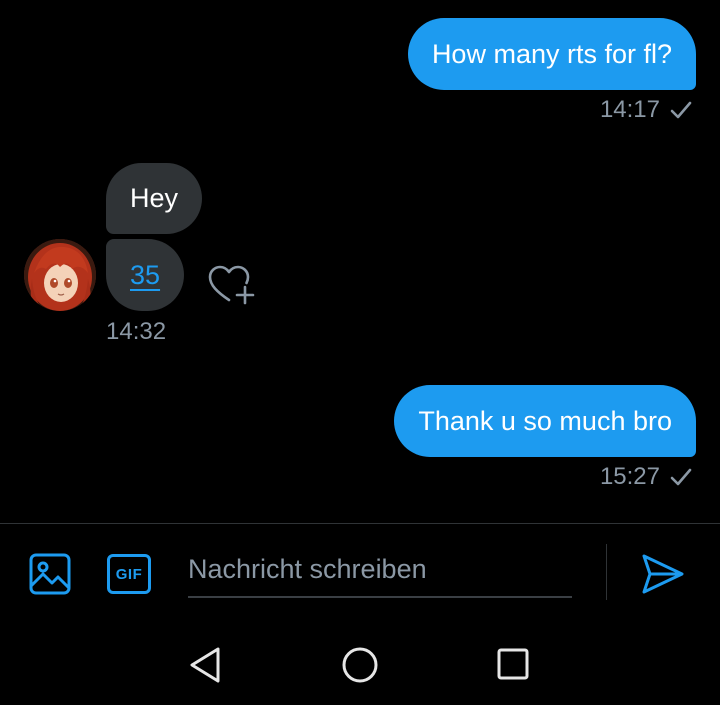 The width and height of the screenshot is (720, 705). I want to click on avatar, so click(60, 275).